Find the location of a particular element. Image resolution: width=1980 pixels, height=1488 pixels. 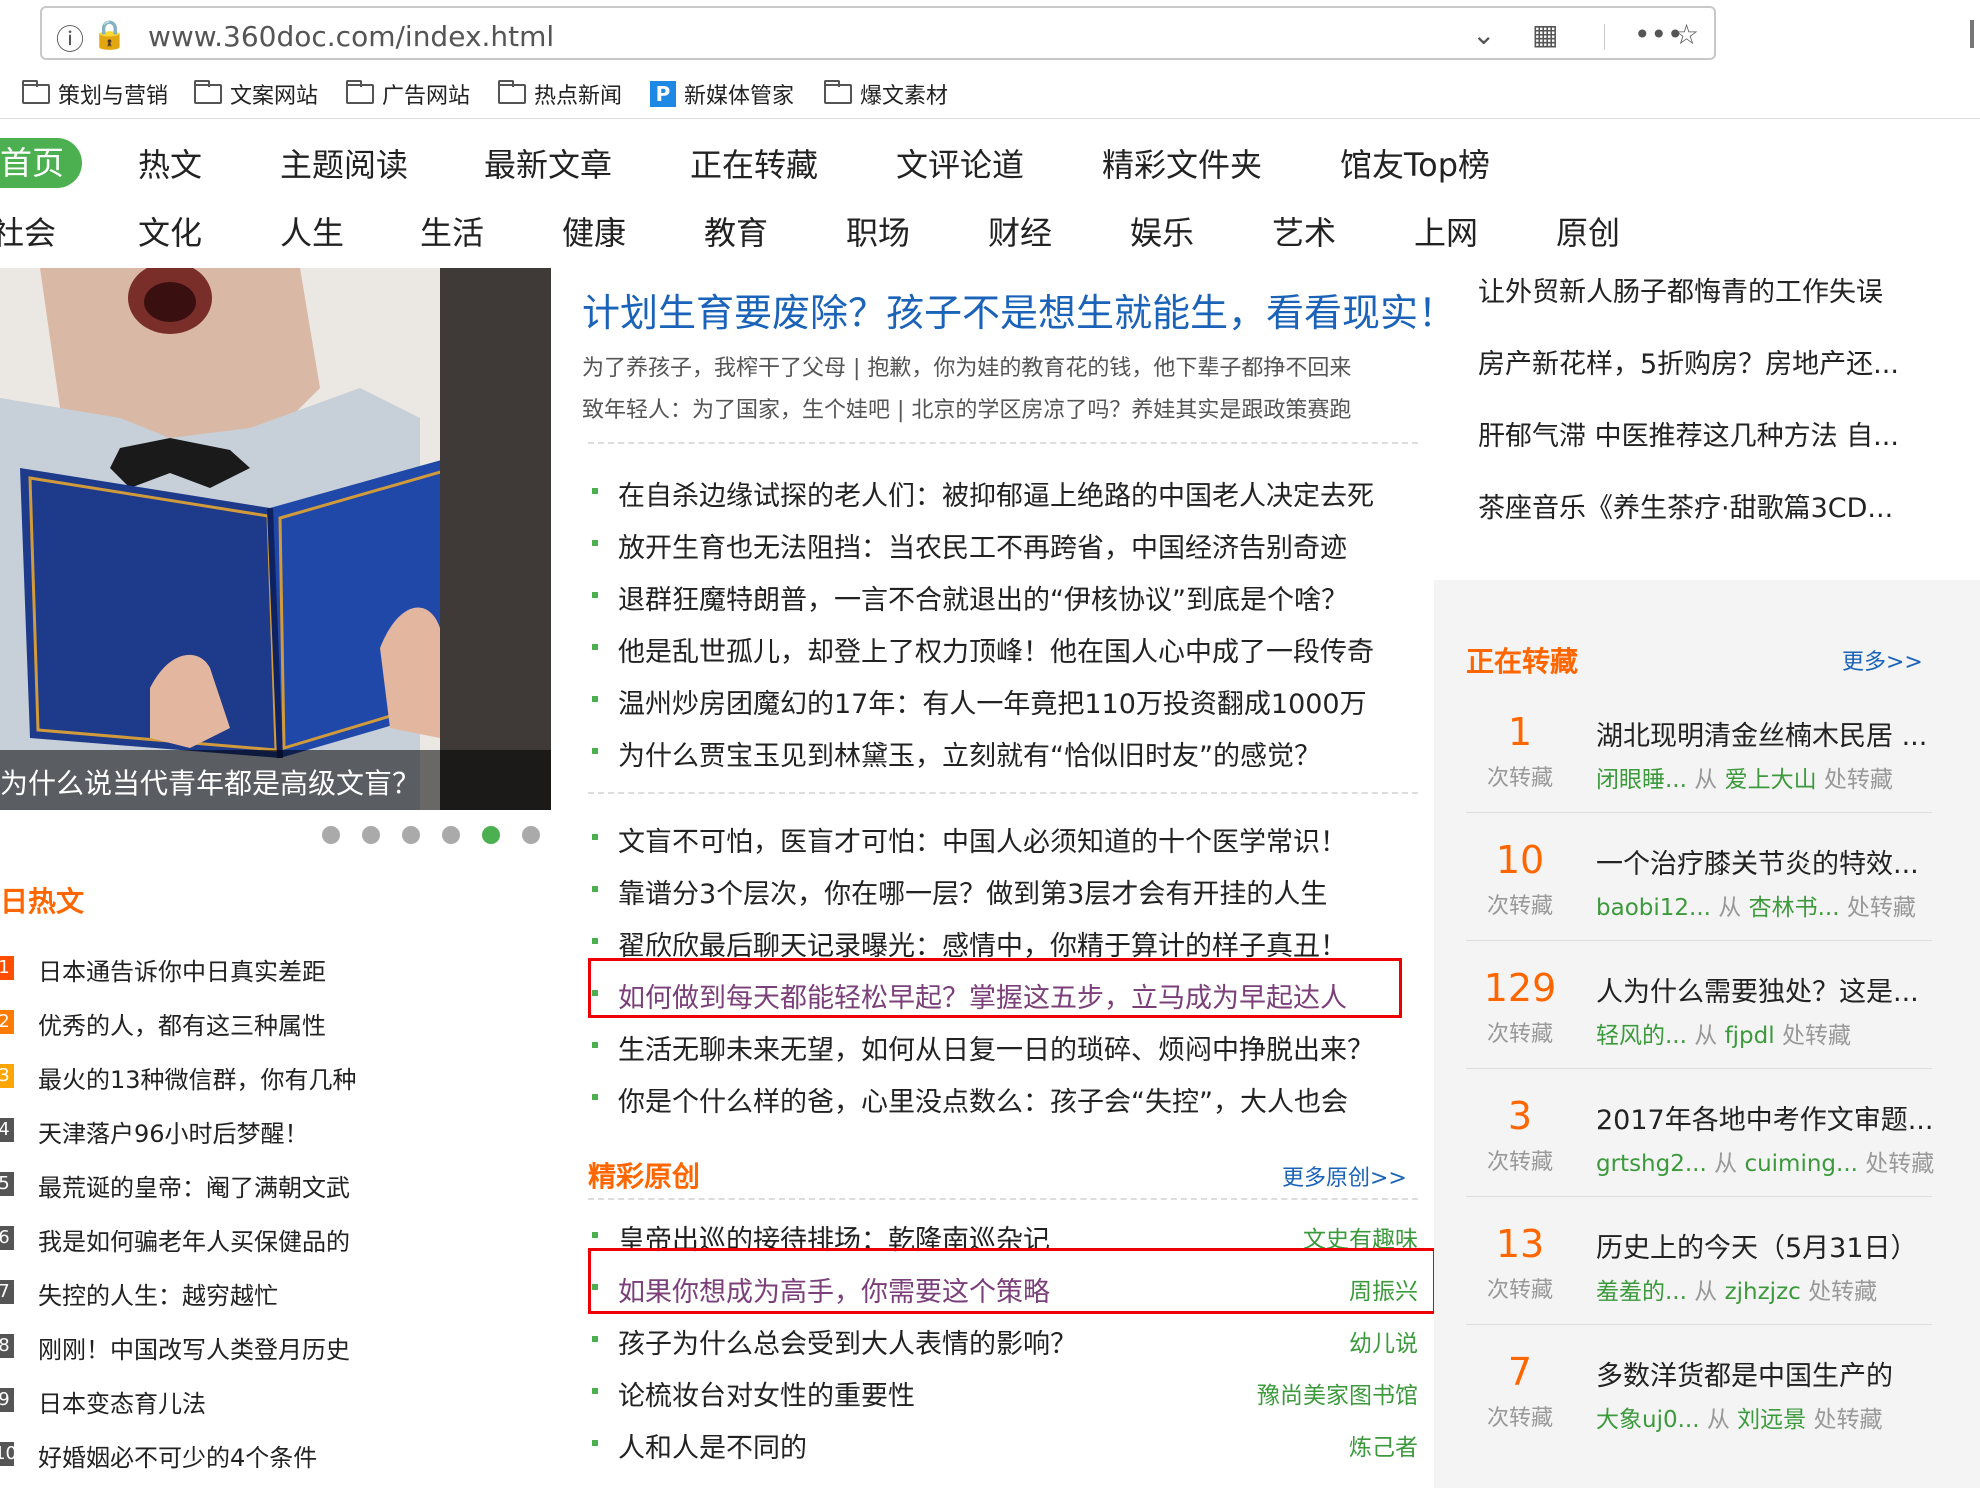

hero-caption: 为什么说当代青年都是高级文盲？ is located at coordinates (210, 782).